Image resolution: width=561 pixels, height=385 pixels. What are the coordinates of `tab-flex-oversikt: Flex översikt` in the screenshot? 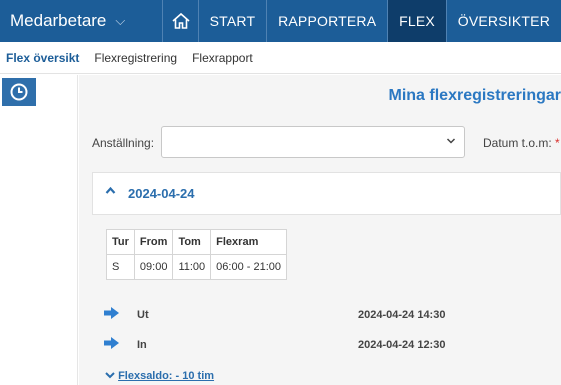 It's located at (42, 58).